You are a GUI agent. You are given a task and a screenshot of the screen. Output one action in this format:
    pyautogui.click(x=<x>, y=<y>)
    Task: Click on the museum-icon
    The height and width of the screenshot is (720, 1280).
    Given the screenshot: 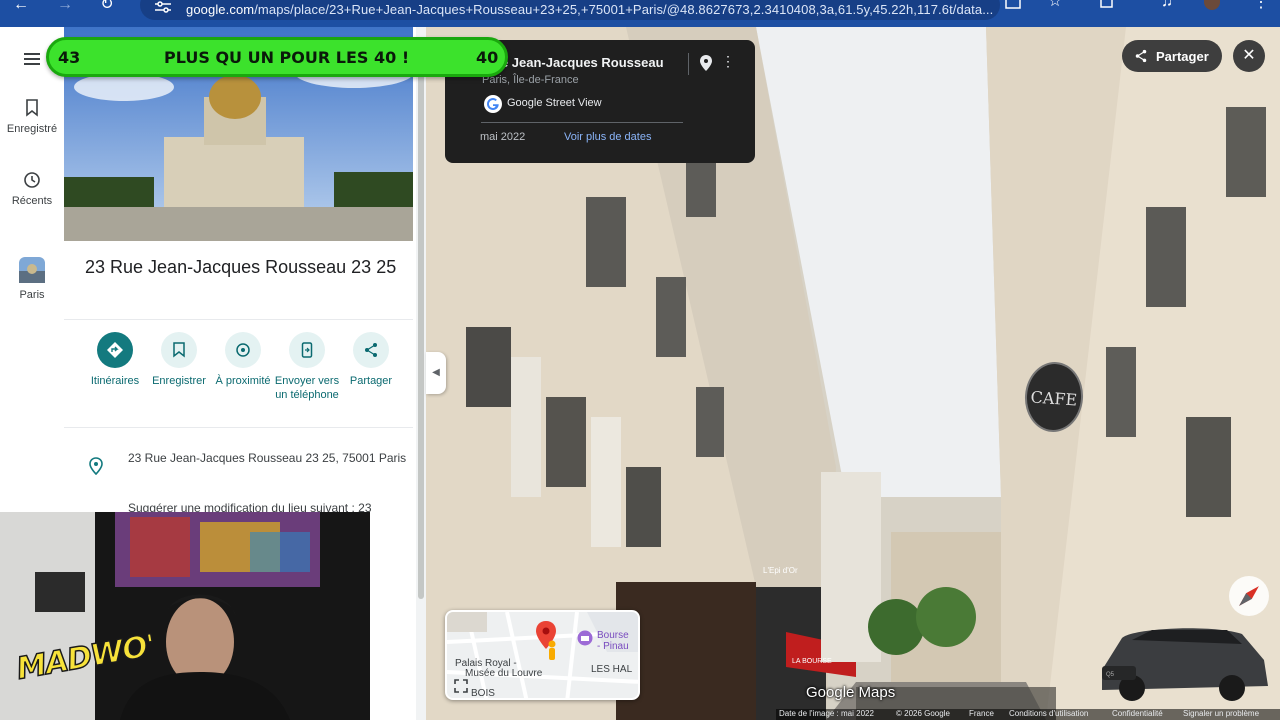 What is the action you would take?
    pyautogui.click(x=585, y=638)
    